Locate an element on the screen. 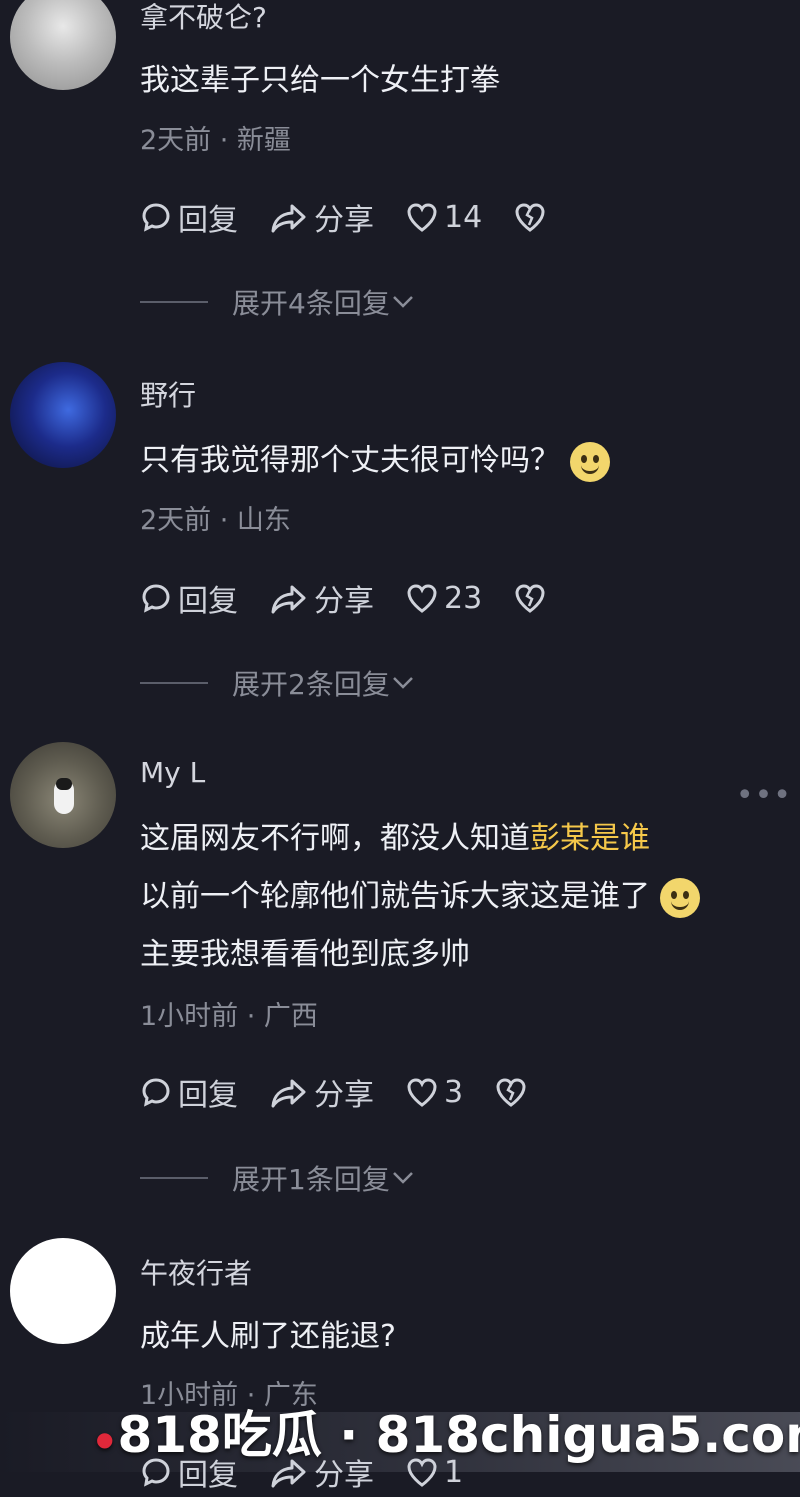 The width and height of the screenshot is (800, 1497). comment-meta: 2天前 · 新疆 is located at coordinates (215, 140).